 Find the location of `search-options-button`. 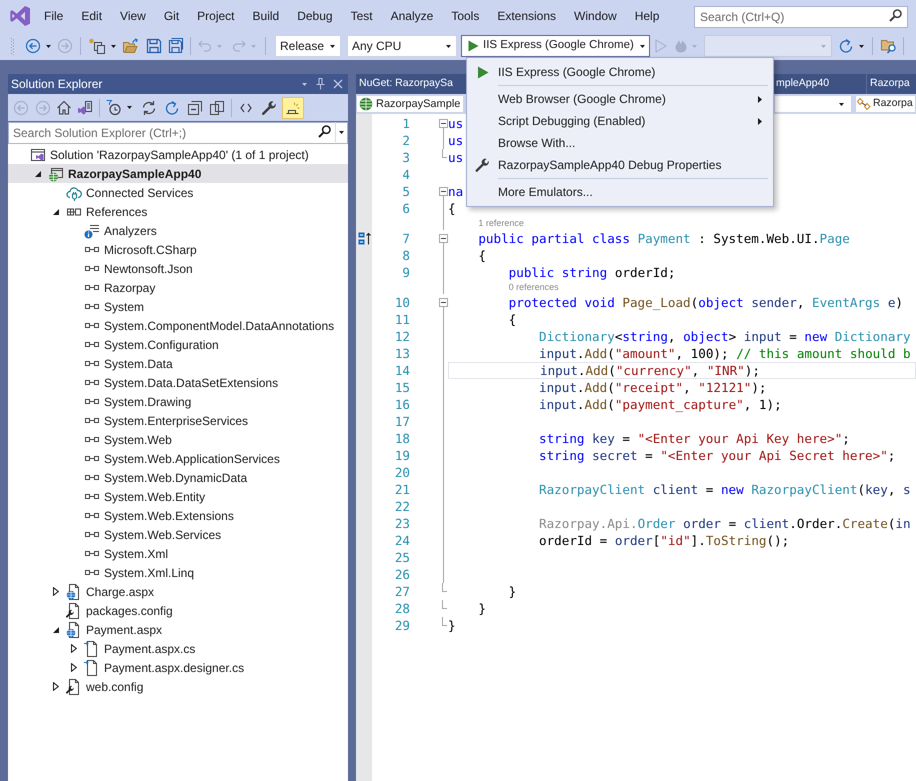

search-options-button is located at coordinates (341, 132).